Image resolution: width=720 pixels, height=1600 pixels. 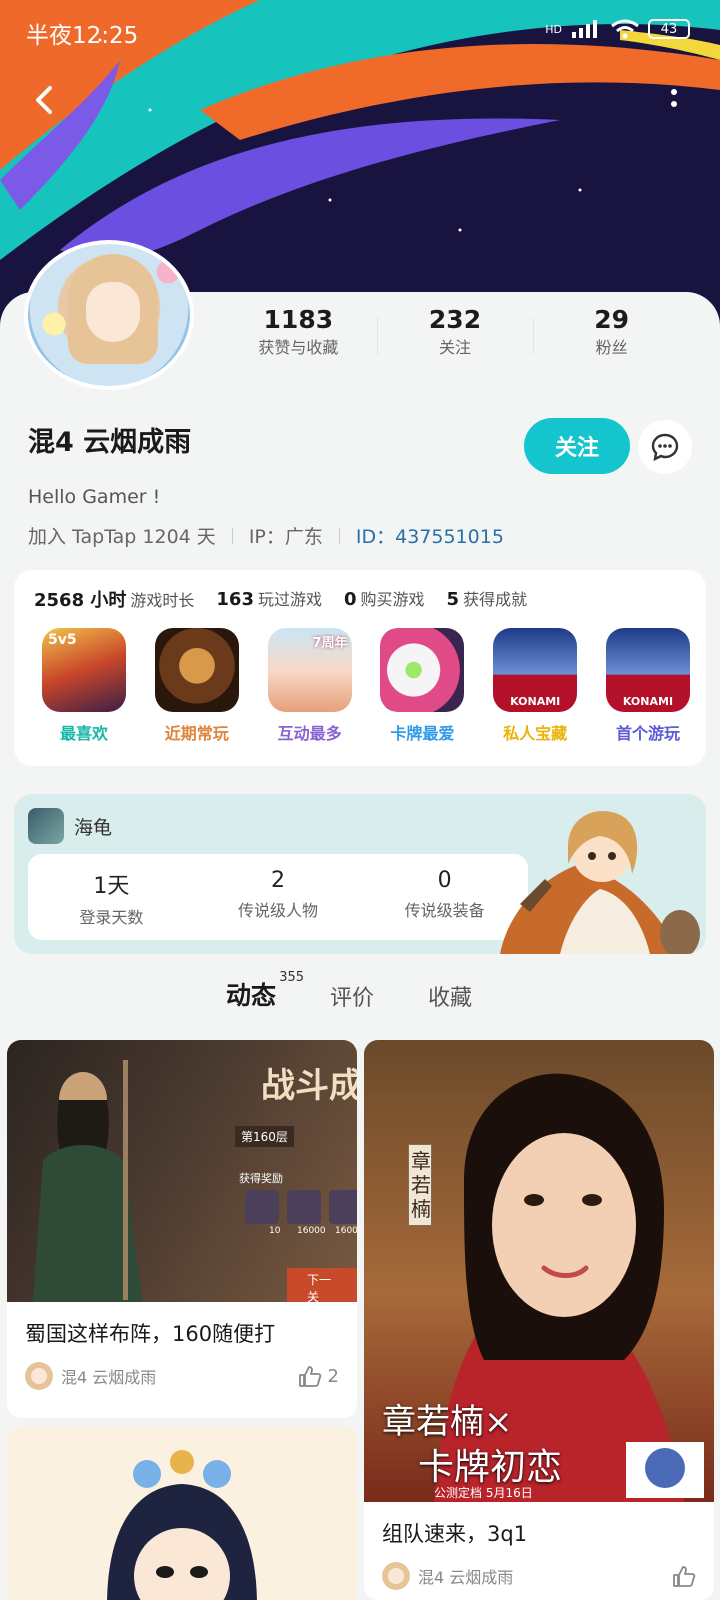 I want to click on tab-label: 评价, so click(x=352, y=998).